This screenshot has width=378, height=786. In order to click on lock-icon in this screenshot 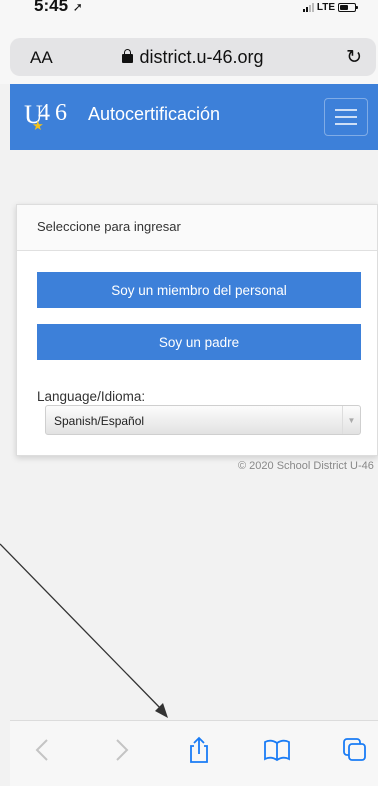, I will do `click(128, 56)`.